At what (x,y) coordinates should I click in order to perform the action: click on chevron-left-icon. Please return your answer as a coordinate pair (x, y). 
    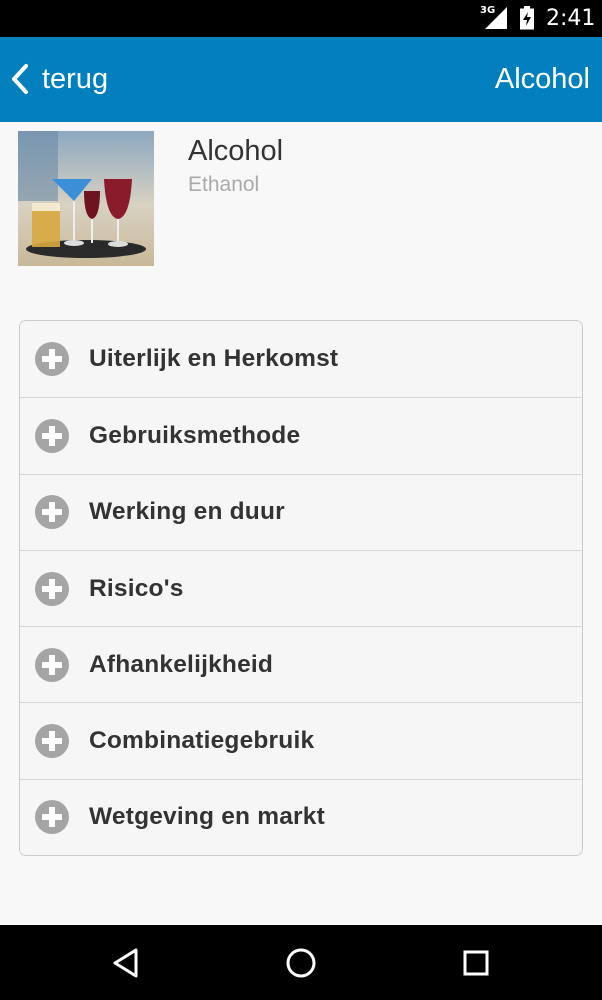
    Looking at the image, I should click on (20, 79).